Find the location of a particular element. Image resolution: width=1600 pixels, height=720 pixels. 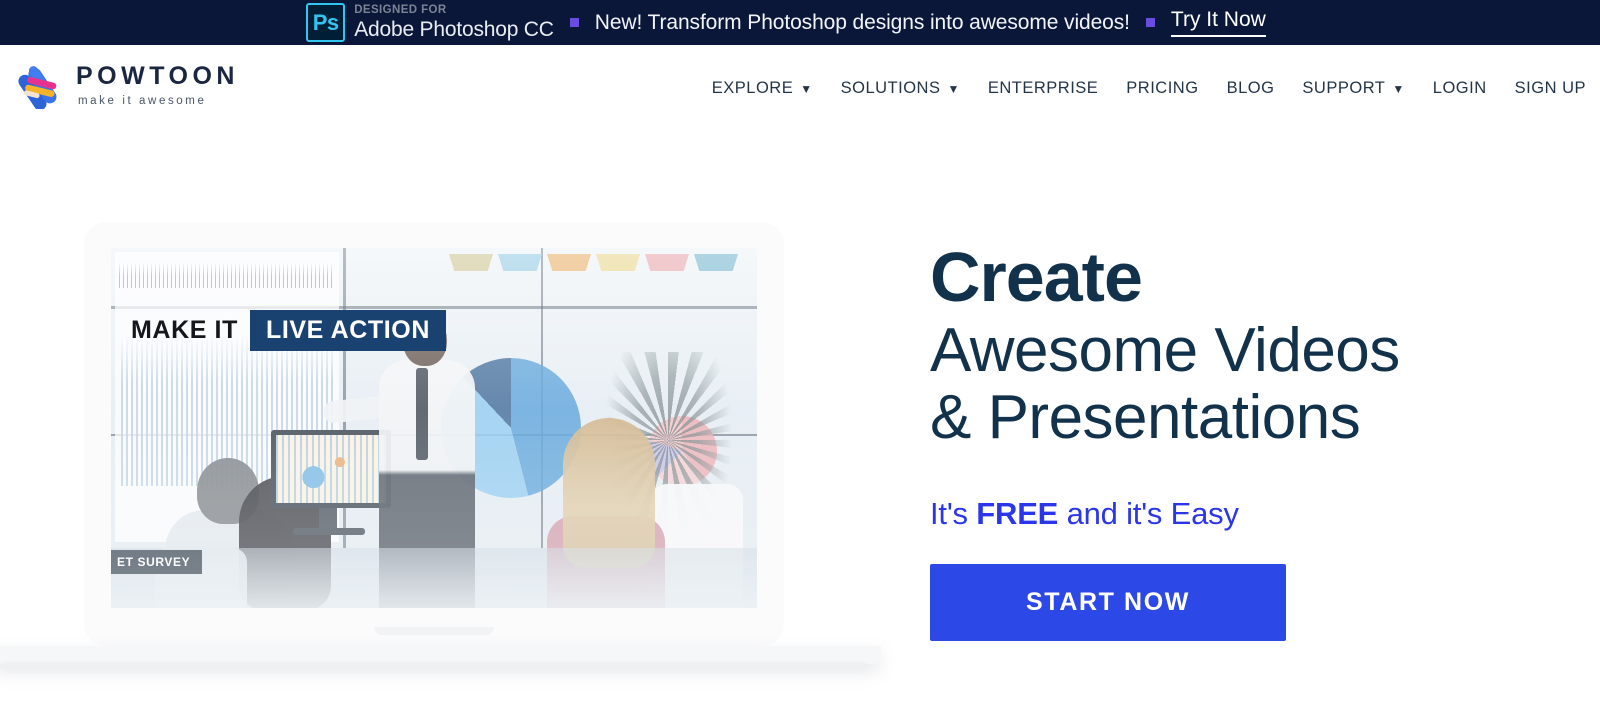

brand-tagline: make it awesome is located at coordinates (142, 101).